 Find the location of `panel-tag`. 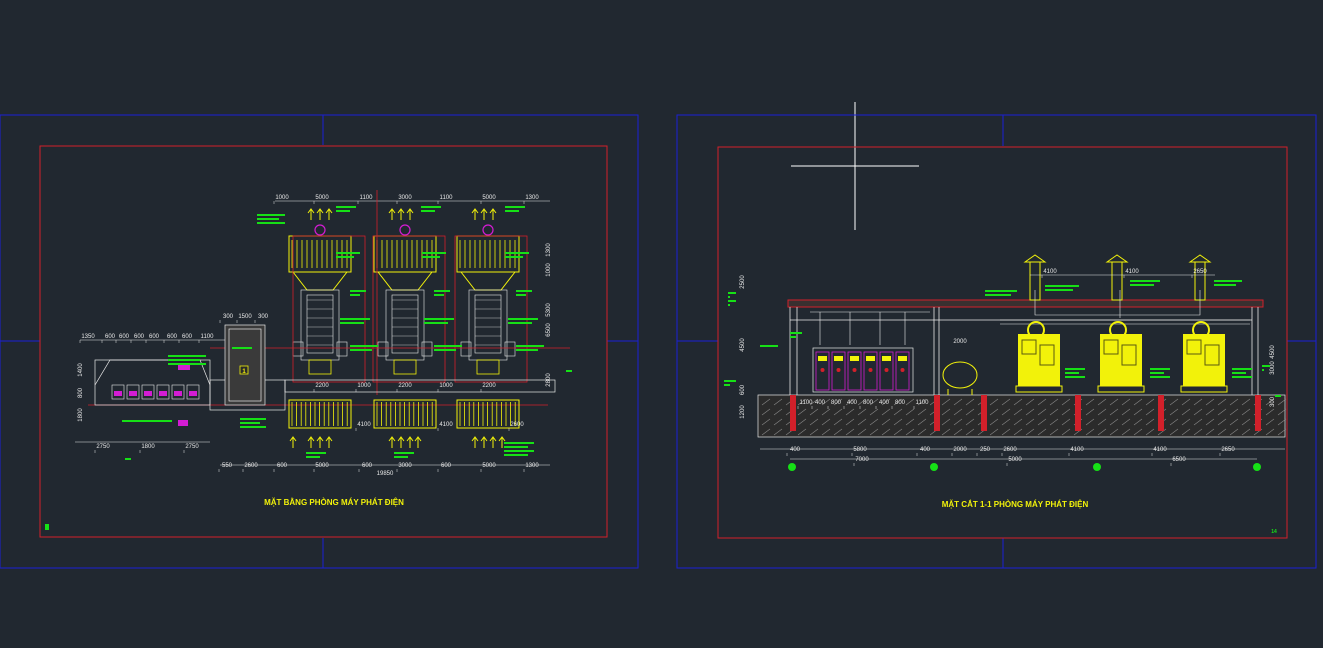

panel-tag is located at coordinates (183, 423).